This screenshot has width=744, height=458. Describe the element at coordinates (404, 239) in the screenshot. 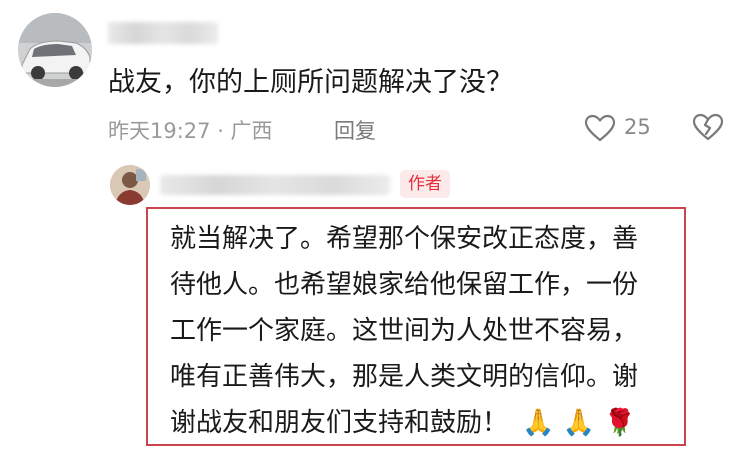

I see `reply-line-1: 就当解决了。希望那个保安改正态度，善` at that location.